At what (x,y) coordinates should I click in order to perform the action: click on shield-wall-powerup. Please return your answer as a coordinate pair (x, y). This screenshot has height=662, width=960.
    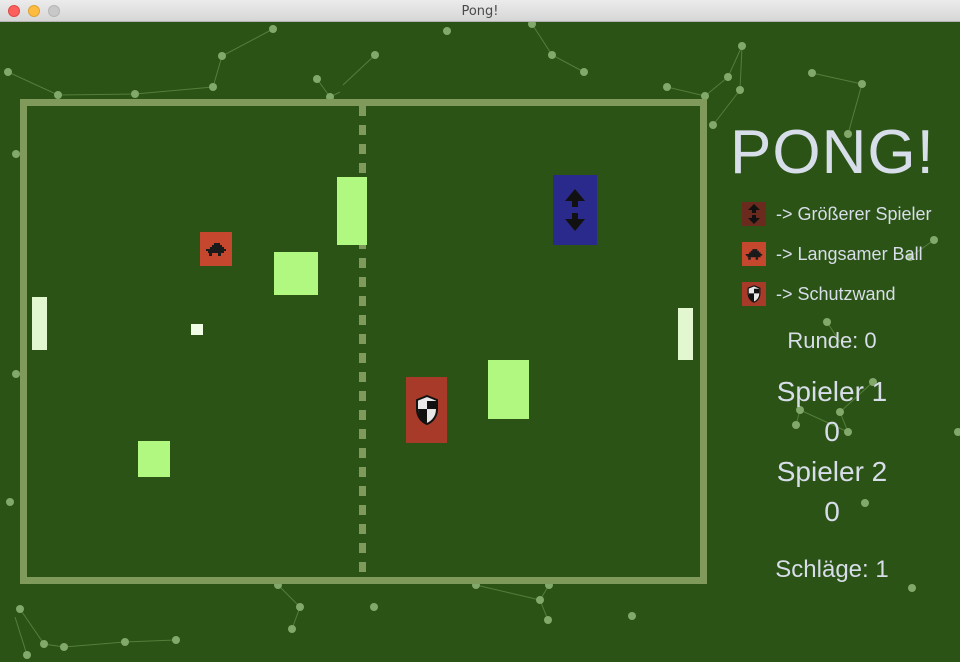
    Looking at the image, I should click on (426, 410).